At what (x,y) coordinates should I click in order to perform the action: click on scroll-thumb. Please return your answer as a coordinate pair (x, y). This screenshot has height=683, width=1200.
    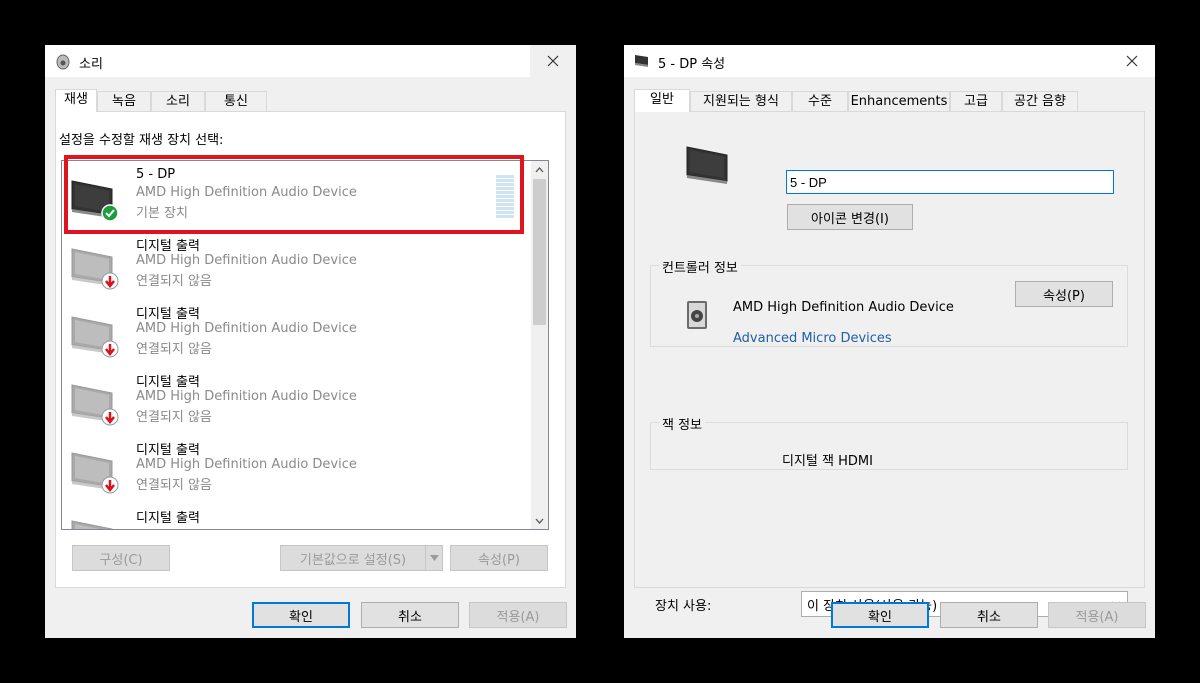
    Looking at the image, I should click on (539, 252).